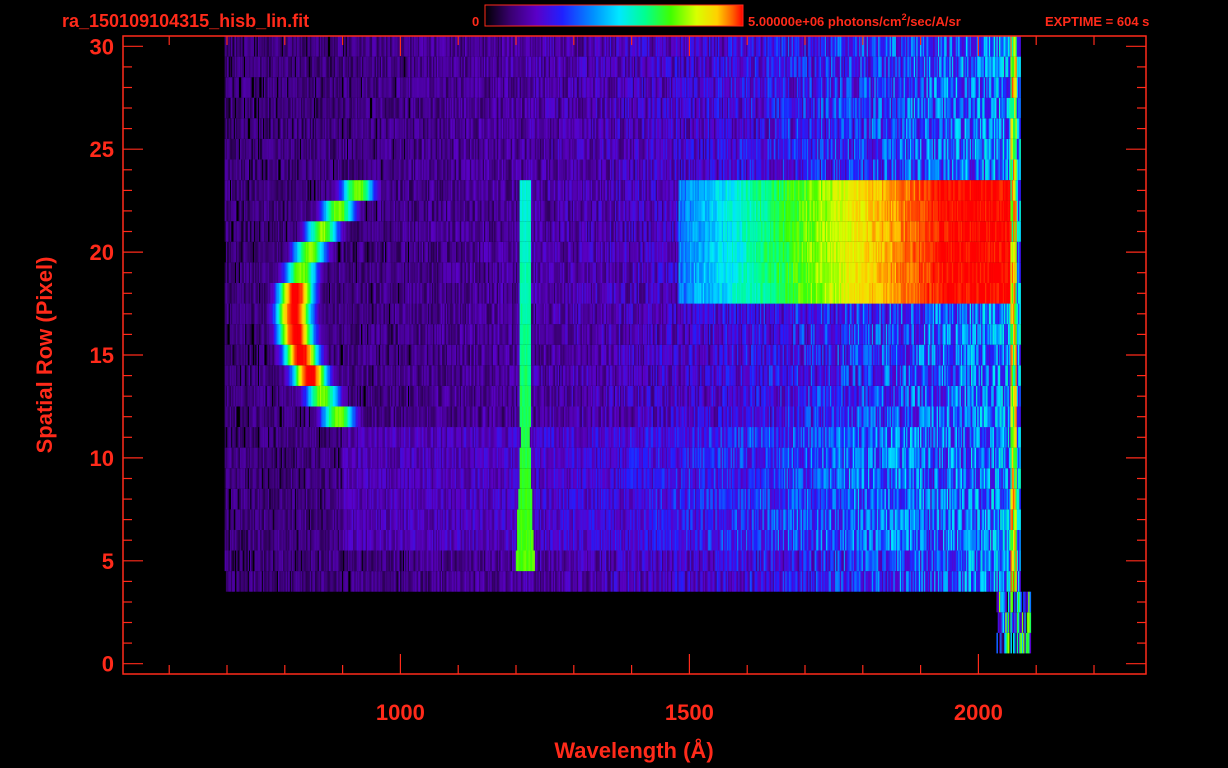 The width and height of the screenshot is (1228, 768). What do you see at coordinates (825, 21) in the screenshot?
I see `colorbar-max-text: 5.00000e+06 photons/cm` at bounding box center [825, 21].